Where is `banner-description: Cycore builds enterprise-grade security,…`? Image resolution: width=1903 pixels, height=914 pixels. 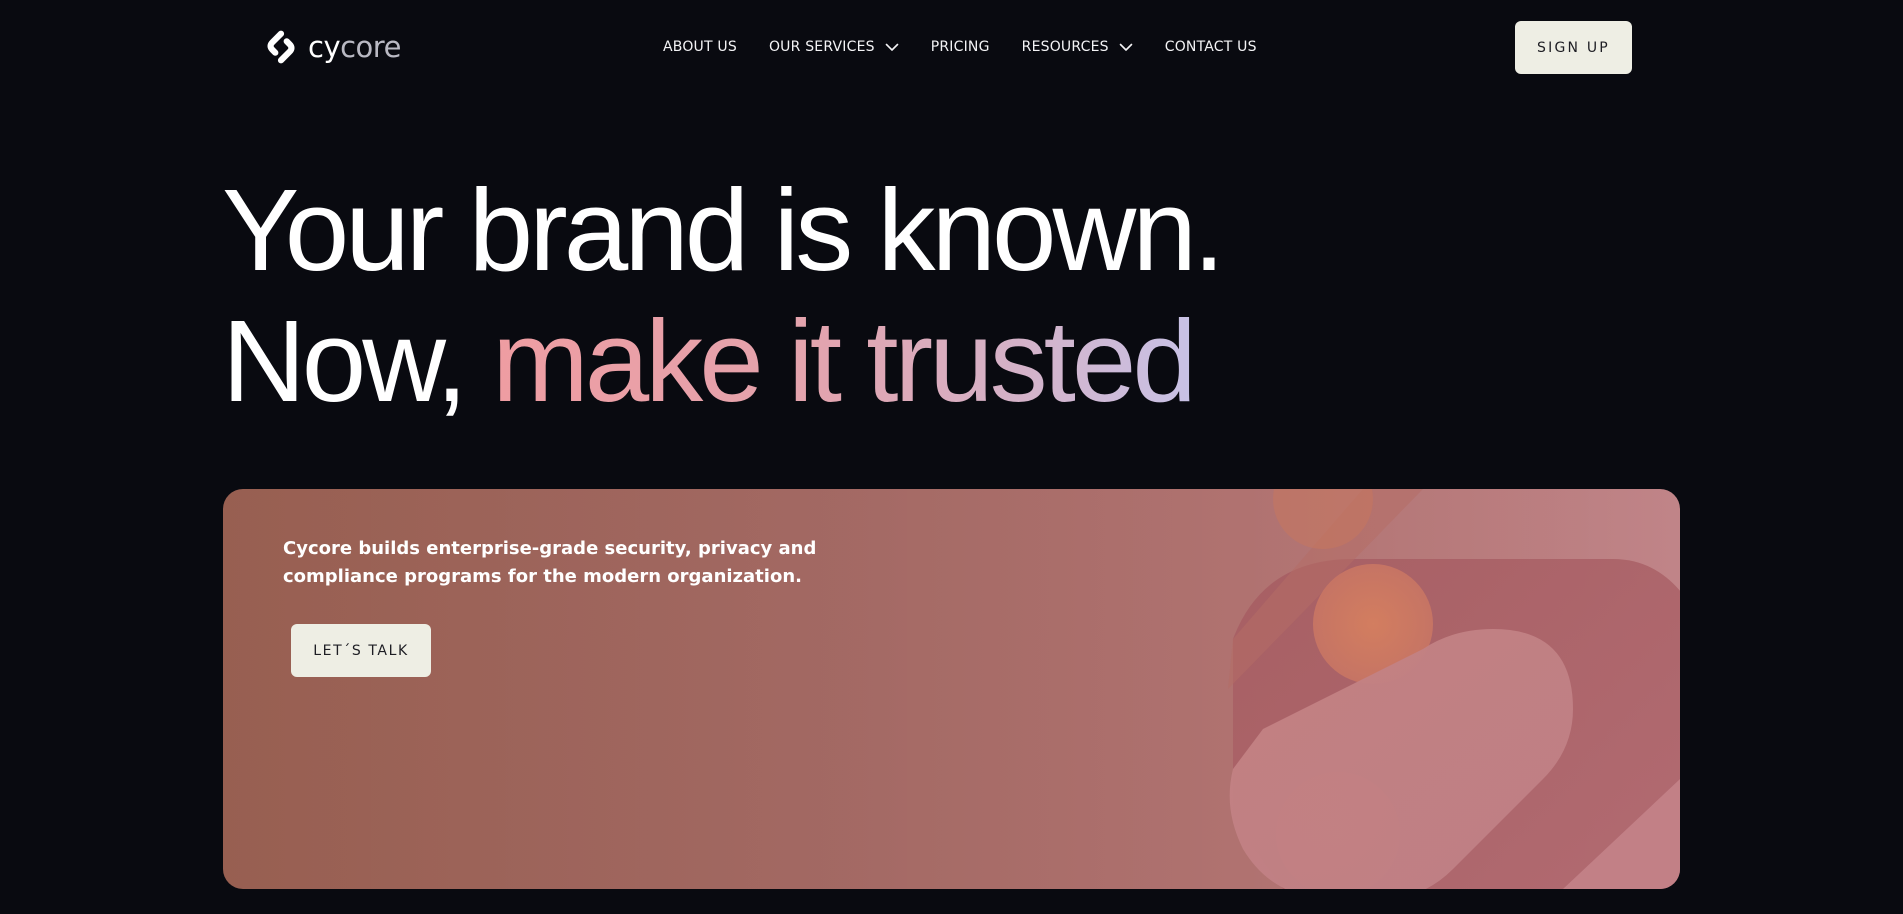 banner-description: Cycore builds enterprise-grade security,… is located at coordinates (550, 562).